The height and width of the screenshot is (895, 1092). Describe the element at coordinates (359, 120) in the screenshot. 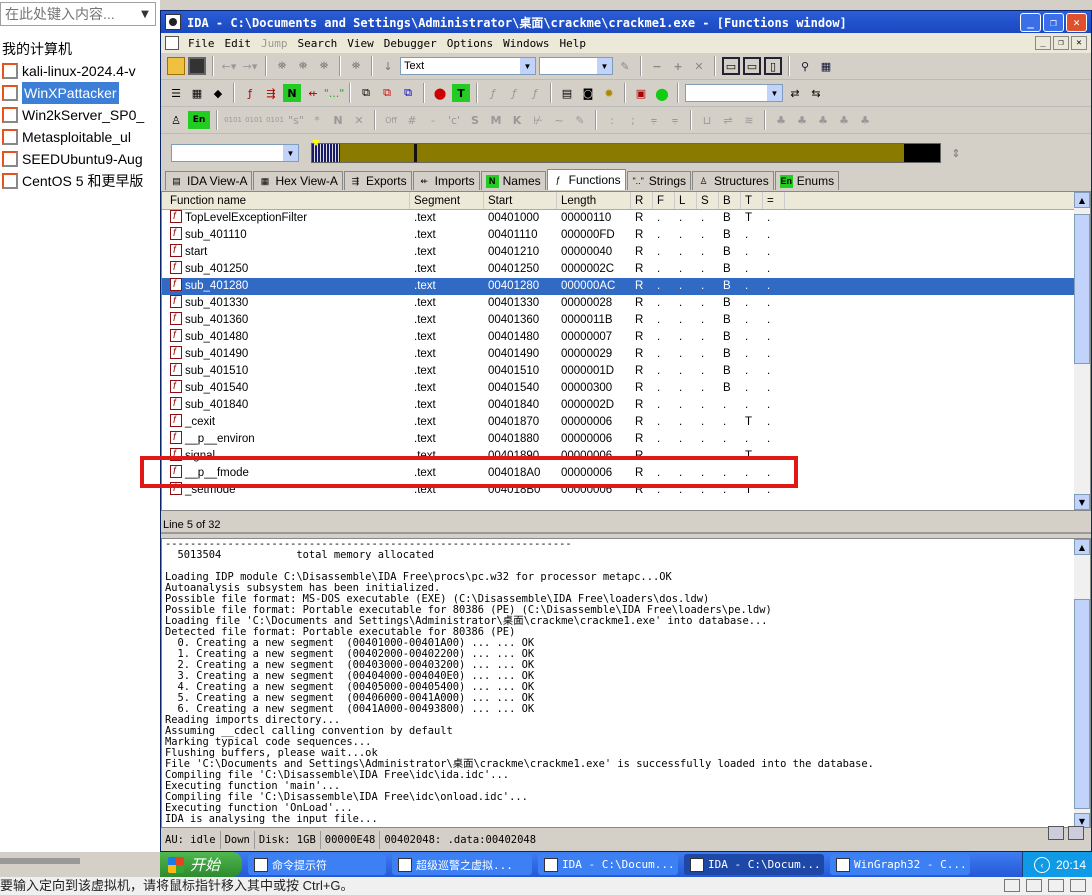

I see `delete-icon: ✕` at that location.